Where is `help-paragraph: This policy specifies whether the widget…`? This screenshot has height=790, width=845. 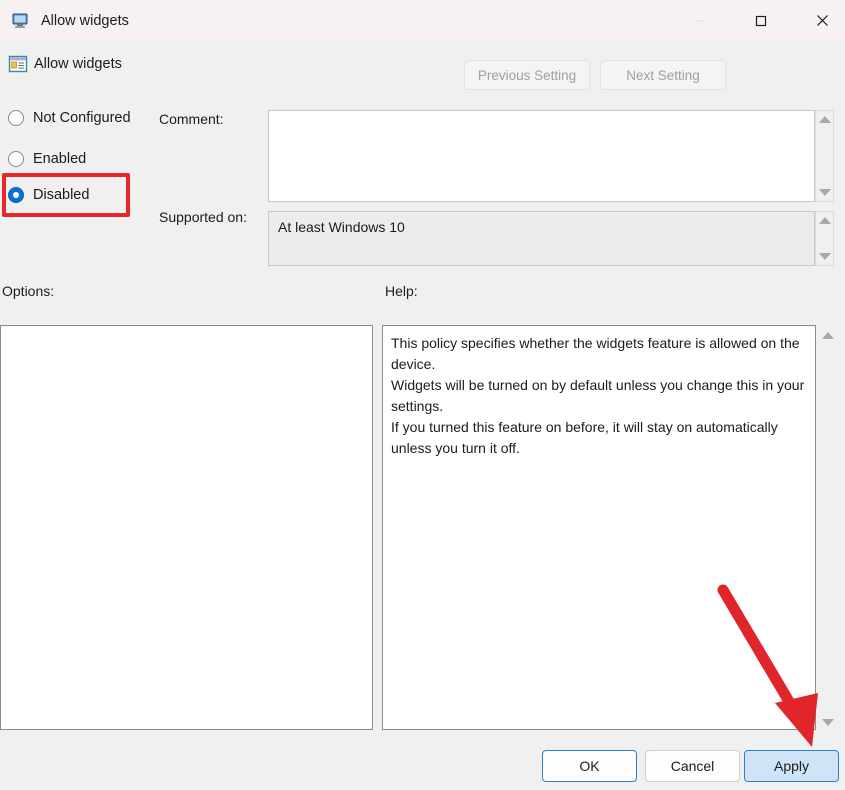 help-paragraph: This policy specifies whether the widget… is located at coordinates (595, 353).